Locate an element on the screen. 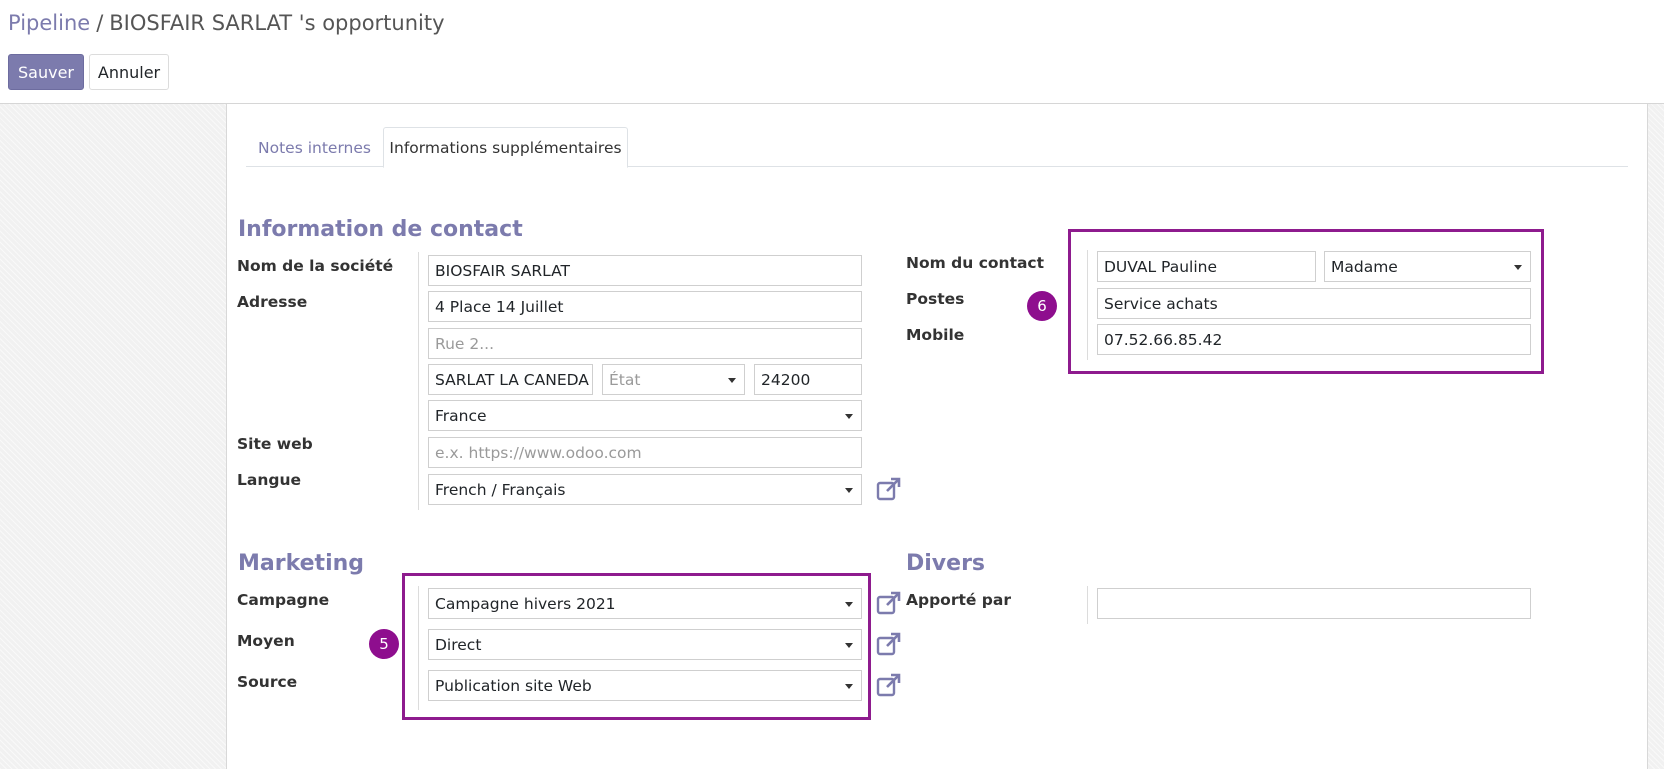 The height and width of the screenshot is (769, 1664). website-label: Site web is located at coordinates (275, 444).